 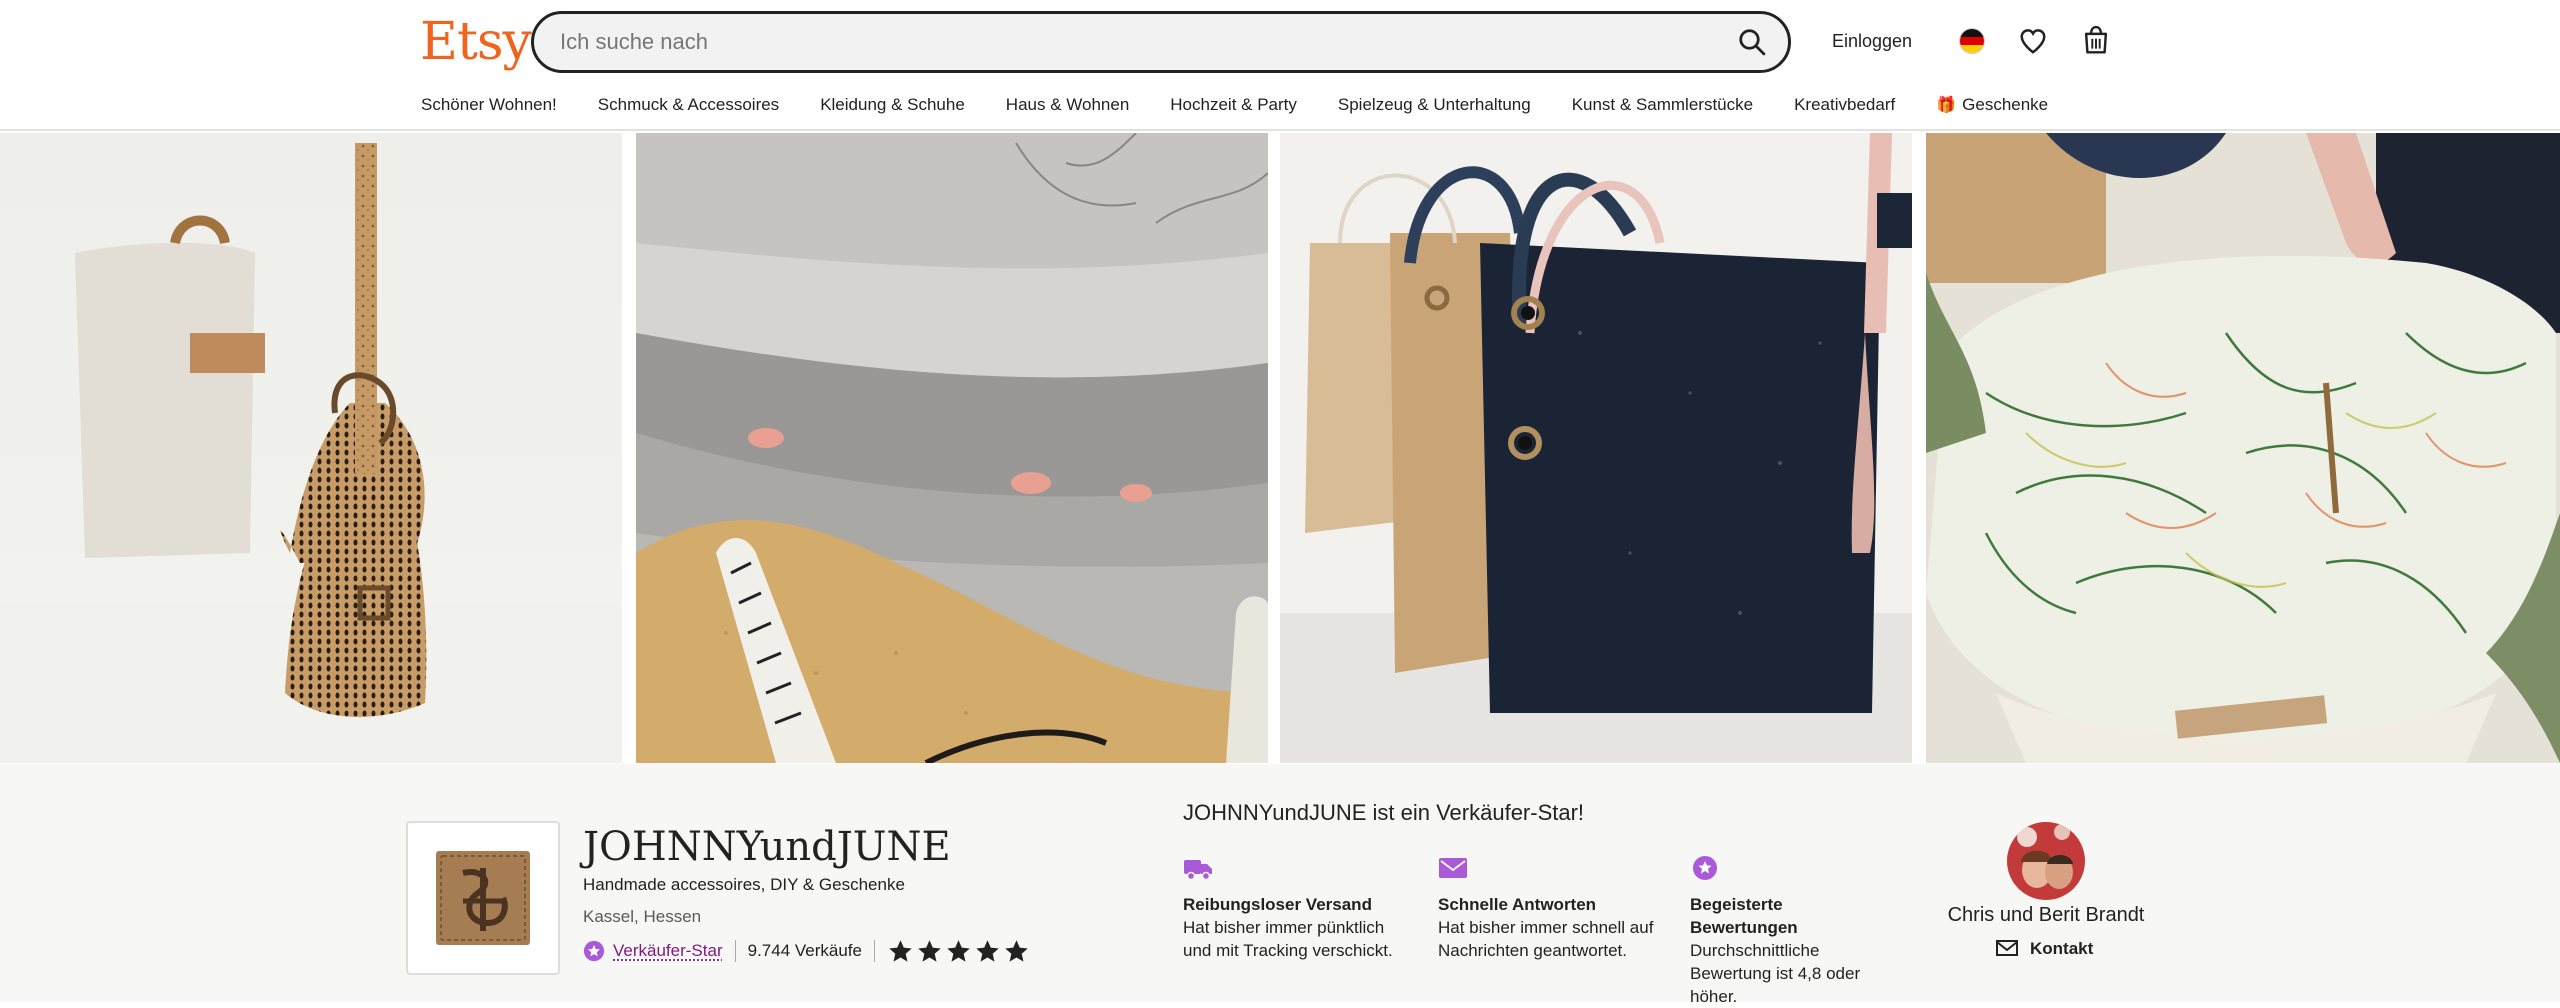 I want to click on etsy-logo: Etsy, so click(x=476, y=42).